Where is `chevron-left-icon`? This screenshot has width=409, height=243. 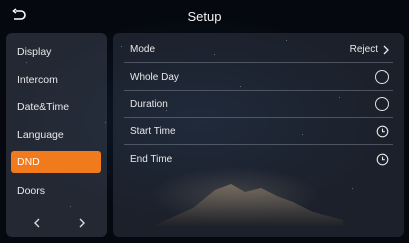 chevron-left-icon is located at coordinates (37, 223).